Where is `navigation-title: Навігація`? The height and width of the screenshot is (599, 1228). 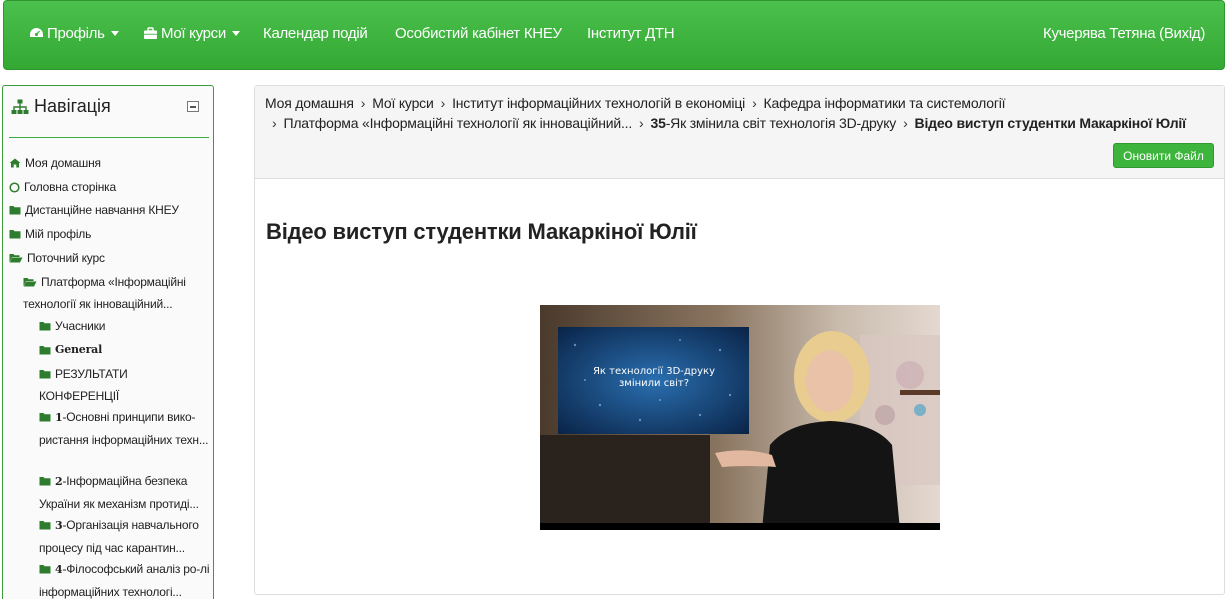
navigation-title: Навігація is located at coordinates (72, 106).